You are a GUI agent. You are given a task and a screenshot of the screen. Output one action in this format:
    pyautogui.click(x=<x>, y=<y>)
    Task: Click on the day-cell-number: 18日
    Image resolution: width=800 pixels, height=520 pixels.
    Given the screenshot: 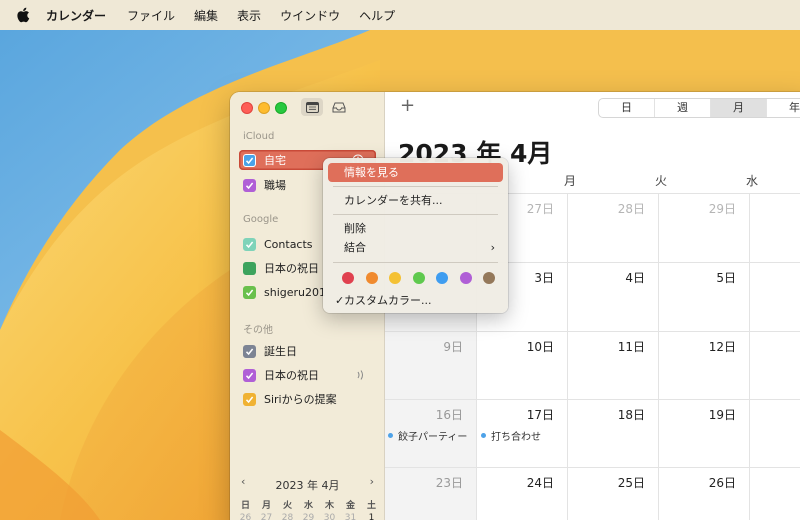 What is the action you would take?
    pyautogui.click(x=625, y=414)
    